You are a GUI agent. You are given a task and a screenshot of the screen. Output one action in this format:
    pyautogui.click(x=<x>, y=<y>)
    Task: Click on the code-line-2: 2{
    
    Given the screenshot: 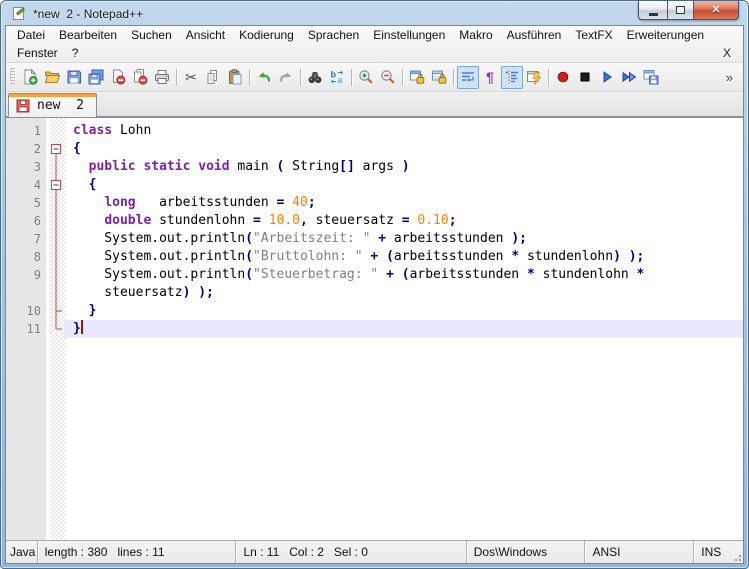 What is the action you would take?
    pyautogui.click(x=374, y=149)
    